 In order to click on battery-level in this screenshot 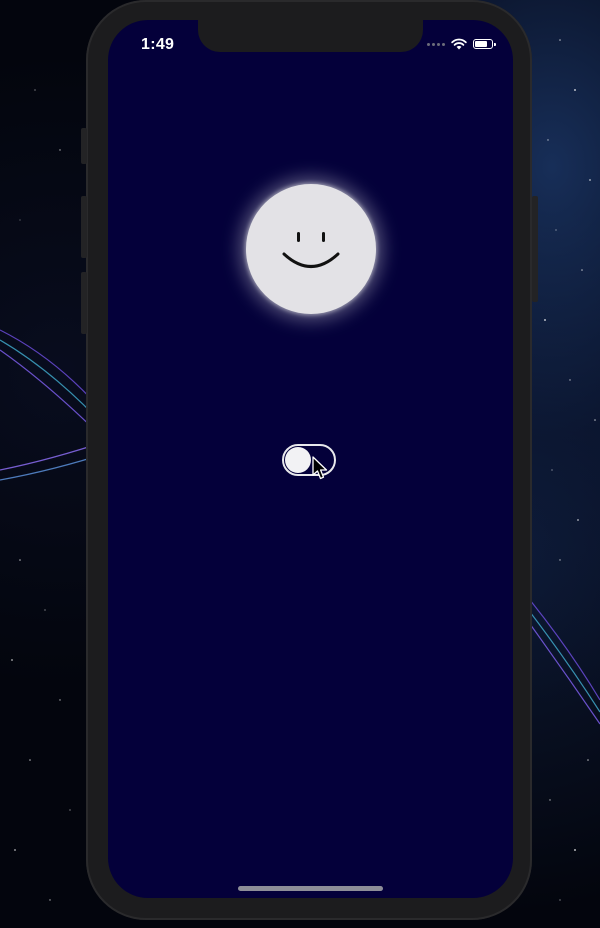, I will do `click(481, 44)`.